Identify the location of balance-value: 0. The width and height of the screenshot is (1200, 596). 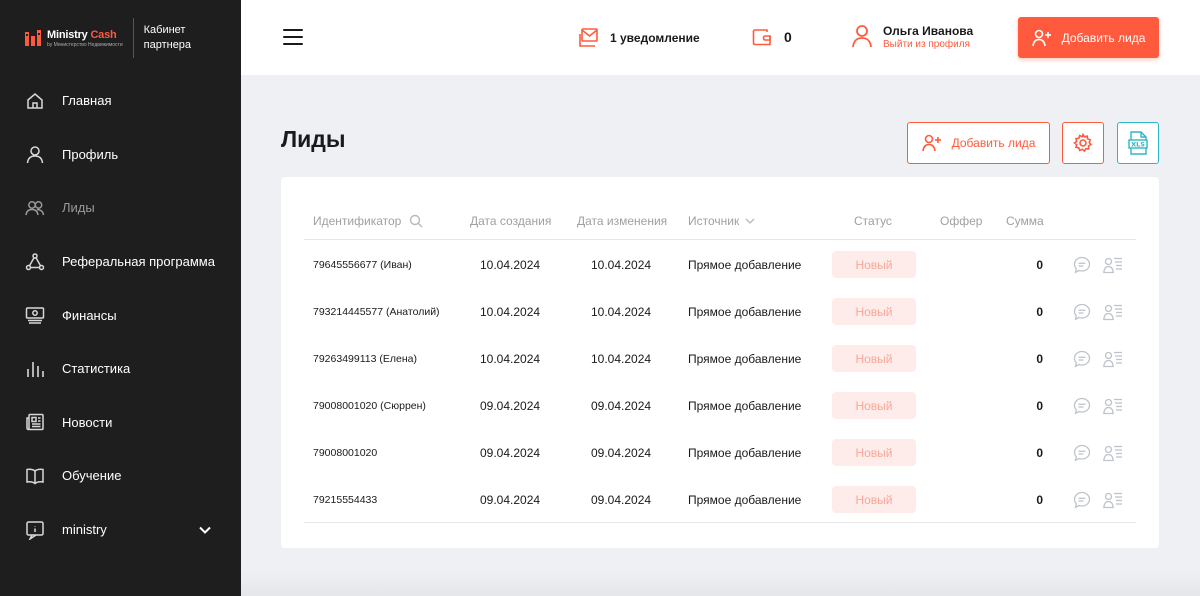
(788, 37).